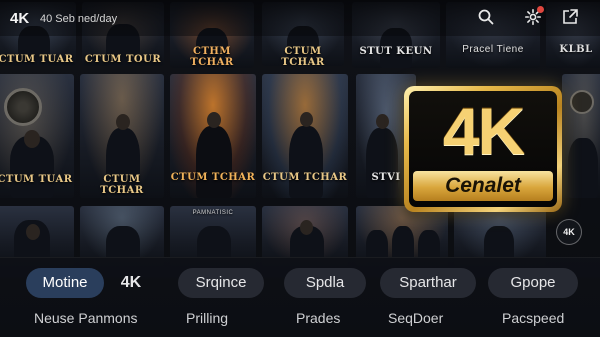 This screenshot has width=600, height=337. Describe the element at coordinates (483, 186) in the screenshot. I see `badge-channel-name: Cenalet` at that location.